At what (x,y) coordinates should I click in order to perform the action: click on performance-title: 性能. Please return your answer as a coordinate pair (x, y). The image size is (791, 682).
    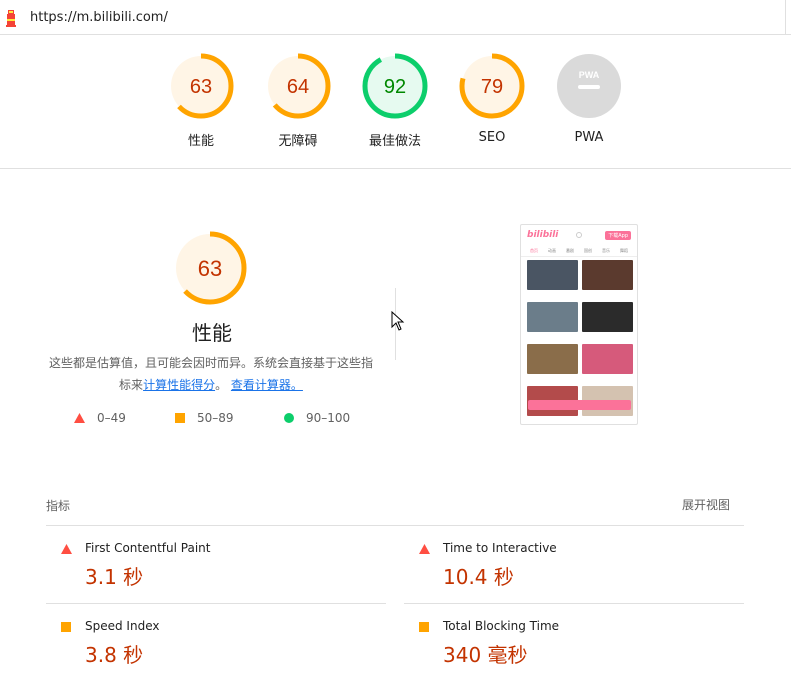
    Looking at the image, I should click on (212, 333).